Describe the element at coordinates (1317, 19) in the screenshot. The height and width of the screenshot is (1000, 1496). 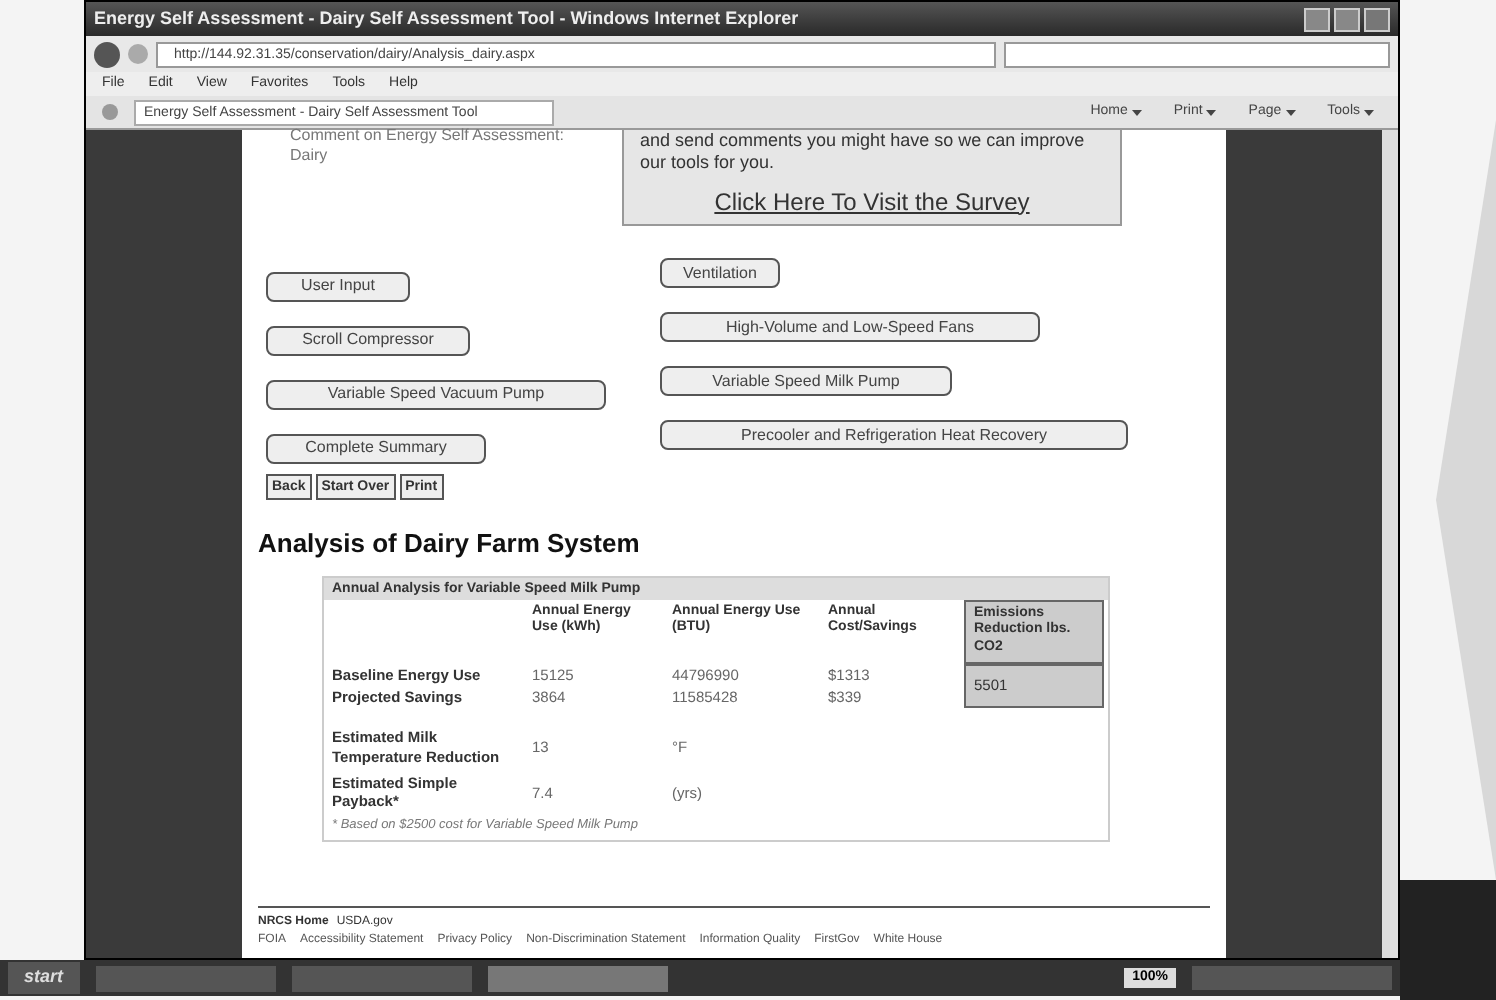
I see `minimize-button` at that location.